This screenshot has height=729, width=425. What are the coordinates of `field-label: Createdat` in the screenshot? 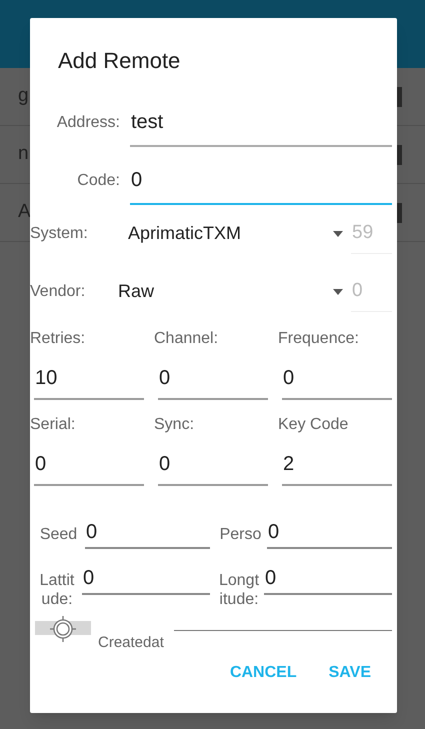 It's located at (131, 642).